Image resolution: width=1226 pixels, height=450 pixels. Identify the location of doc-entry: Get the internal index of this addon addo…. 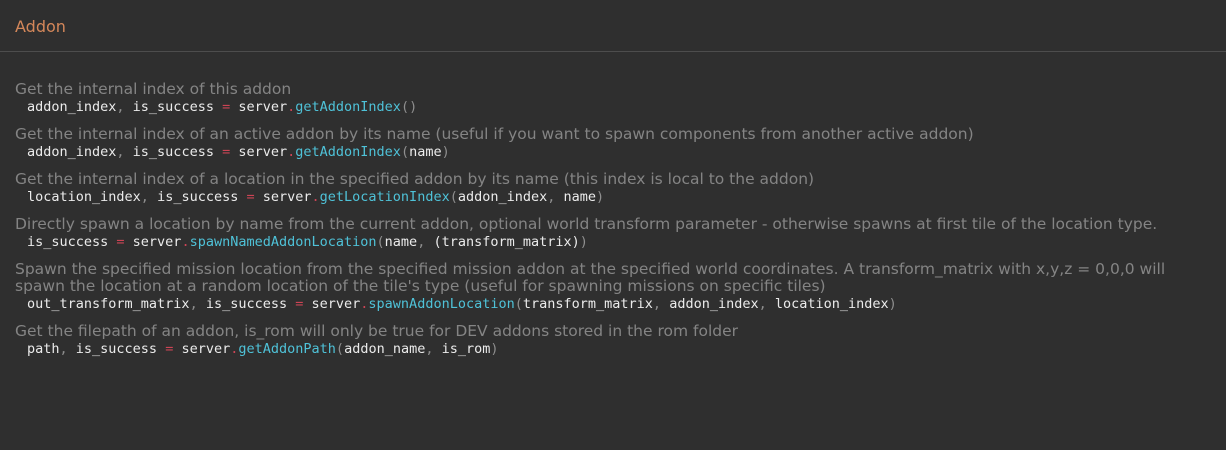
(610, 99).